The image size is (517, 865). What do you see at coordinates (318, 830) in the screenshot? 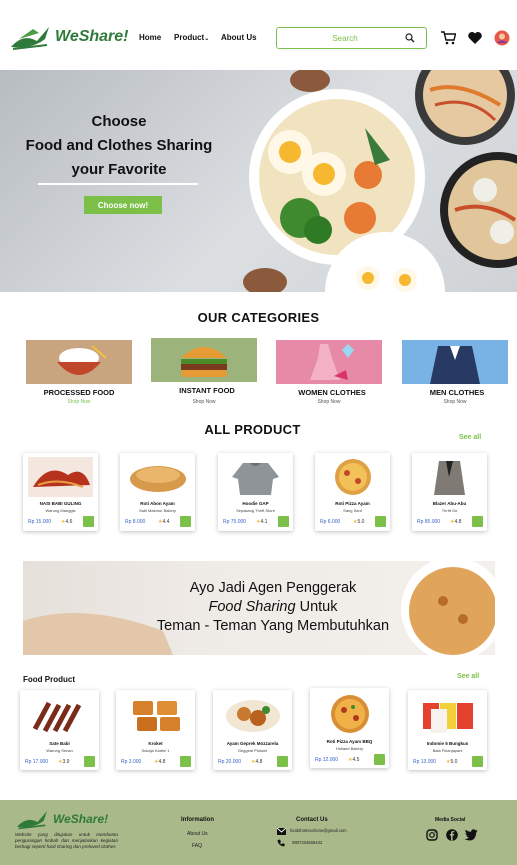
I see `footer-email: foodshortexchone@gmail.com` at bounding box center [318, 830].